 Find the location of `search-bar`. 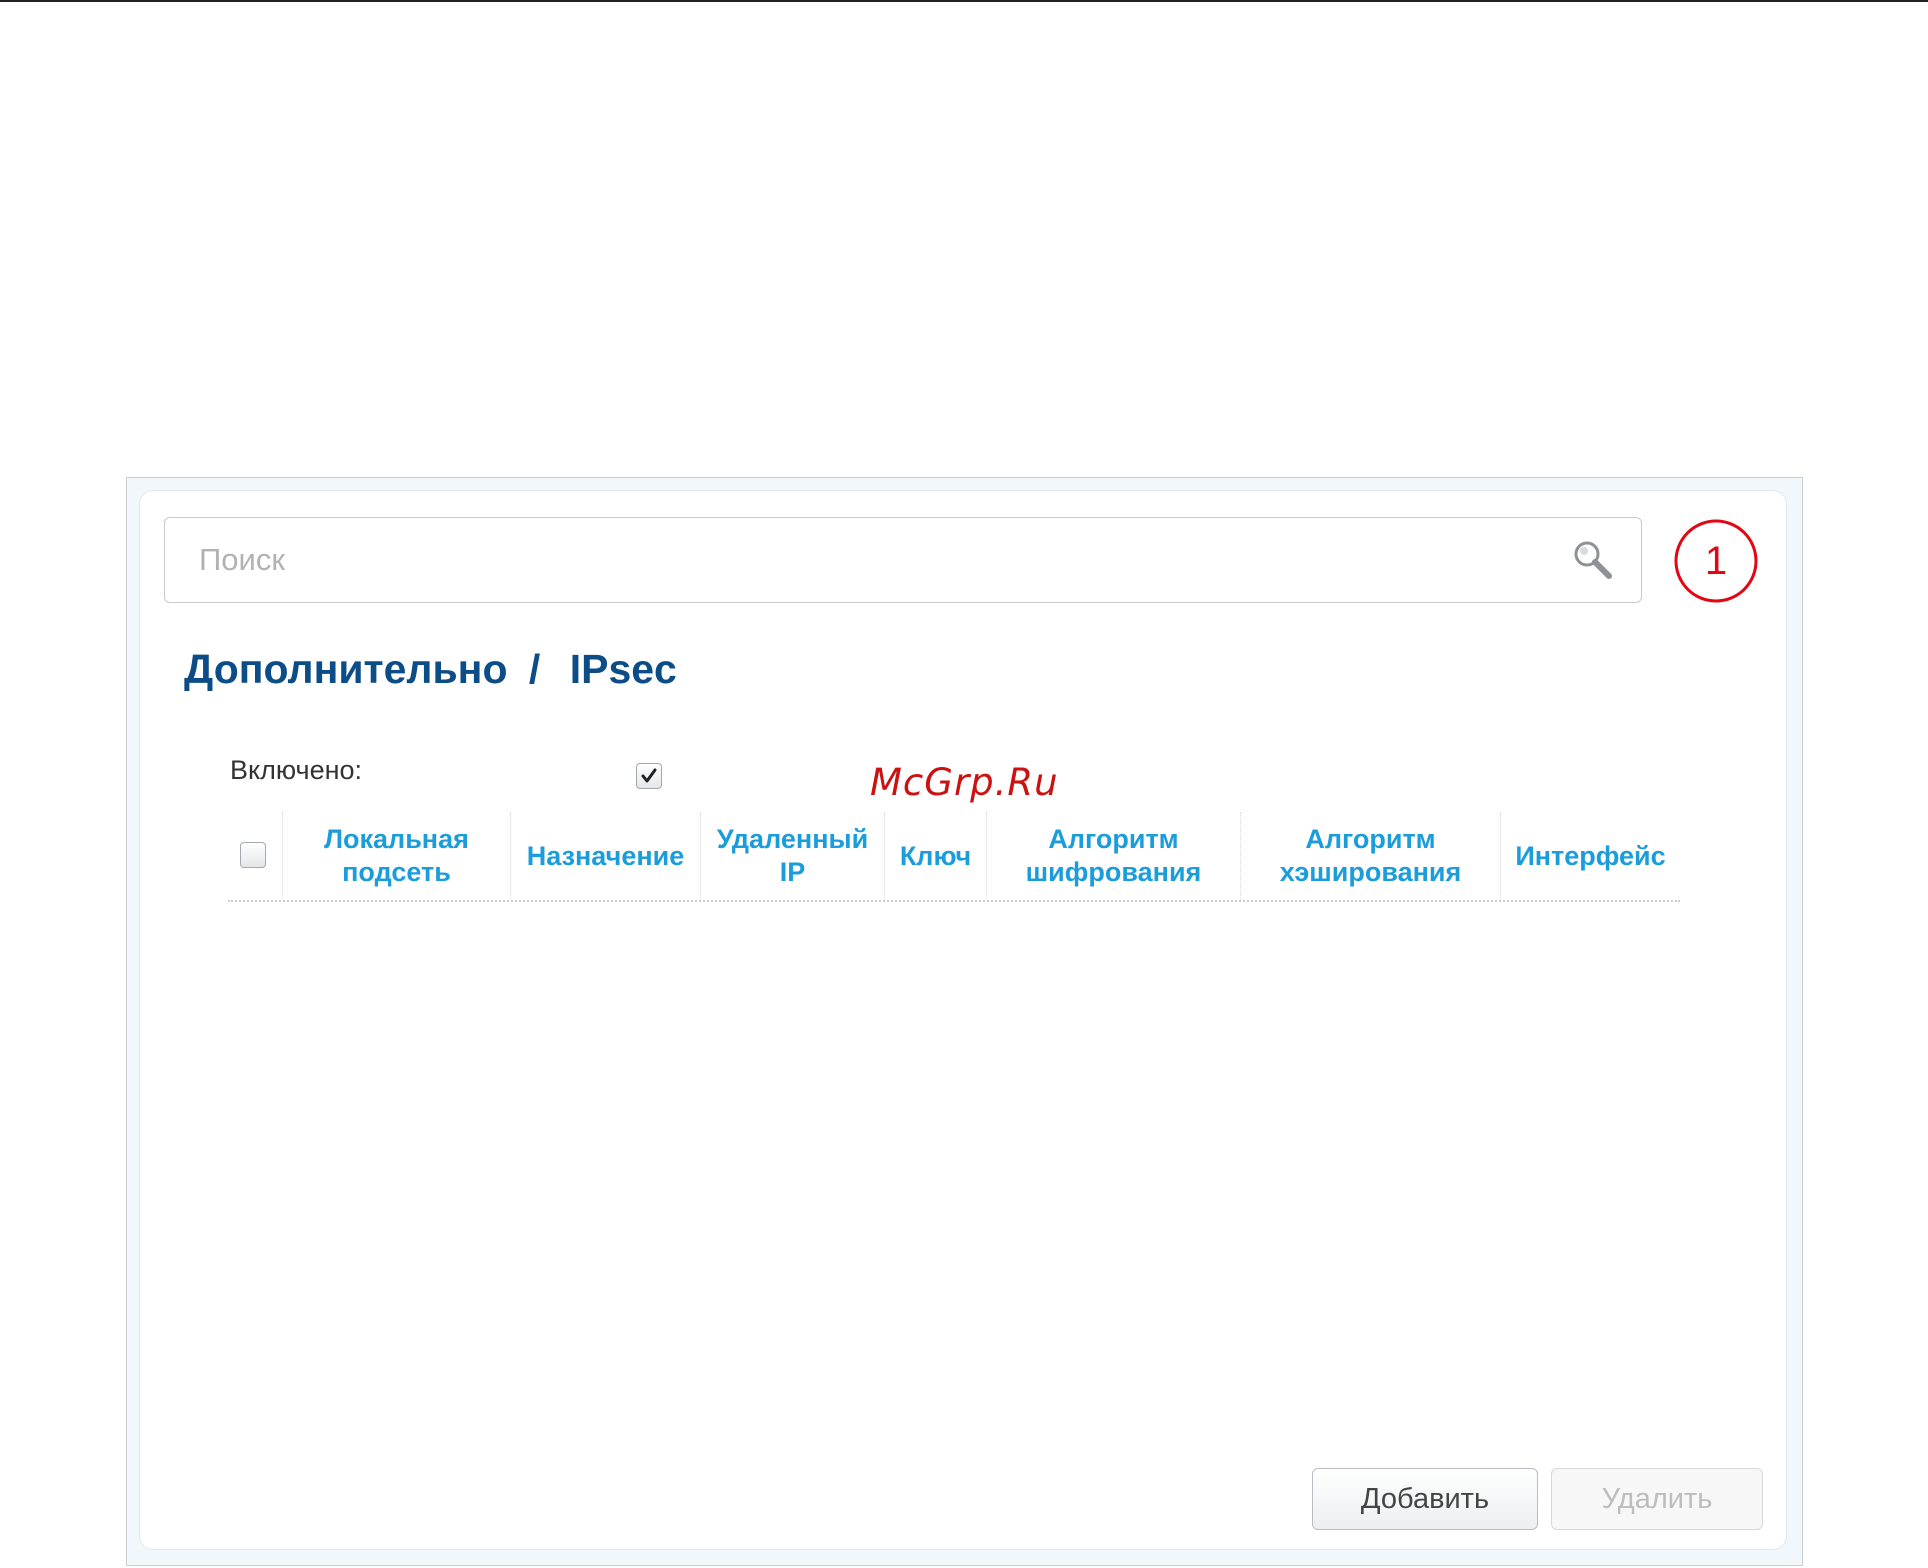

search-bar is located at coordinates (903, 560).